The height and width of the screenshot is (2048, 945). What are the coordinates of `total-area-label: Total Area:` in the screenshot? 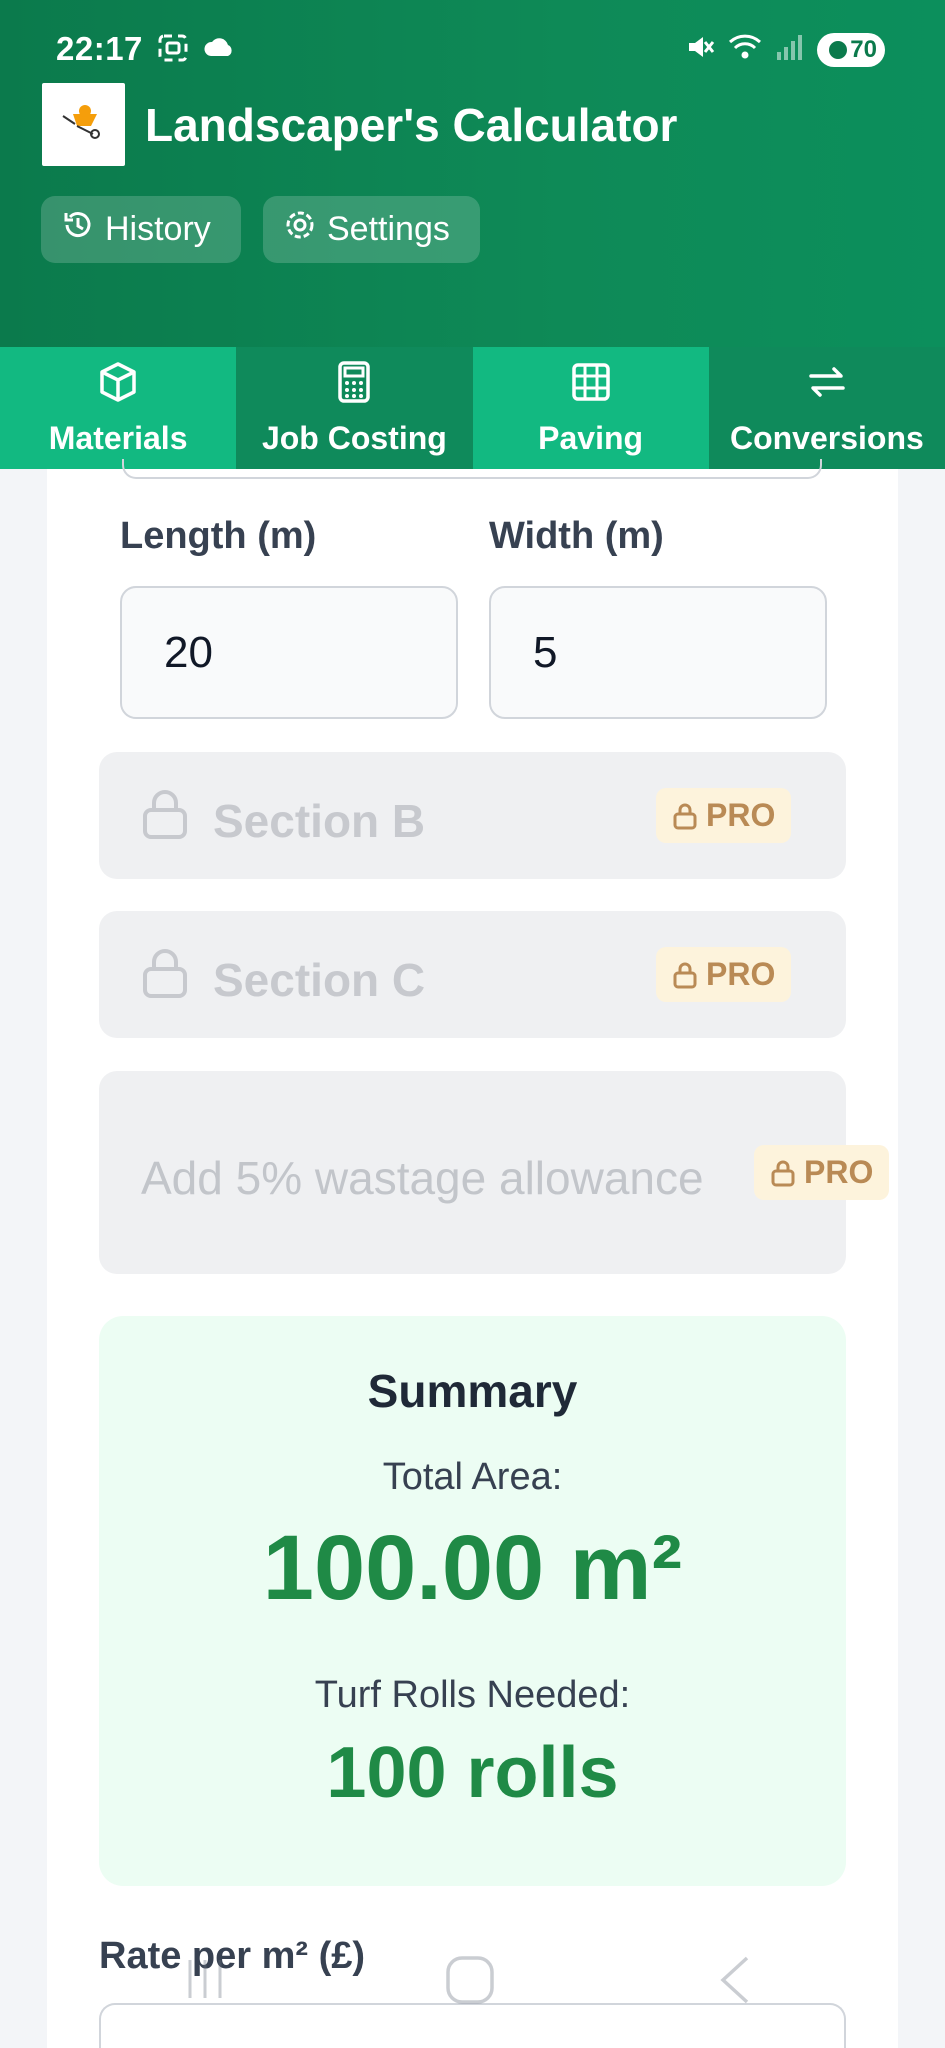 It's located at (472, 1477).